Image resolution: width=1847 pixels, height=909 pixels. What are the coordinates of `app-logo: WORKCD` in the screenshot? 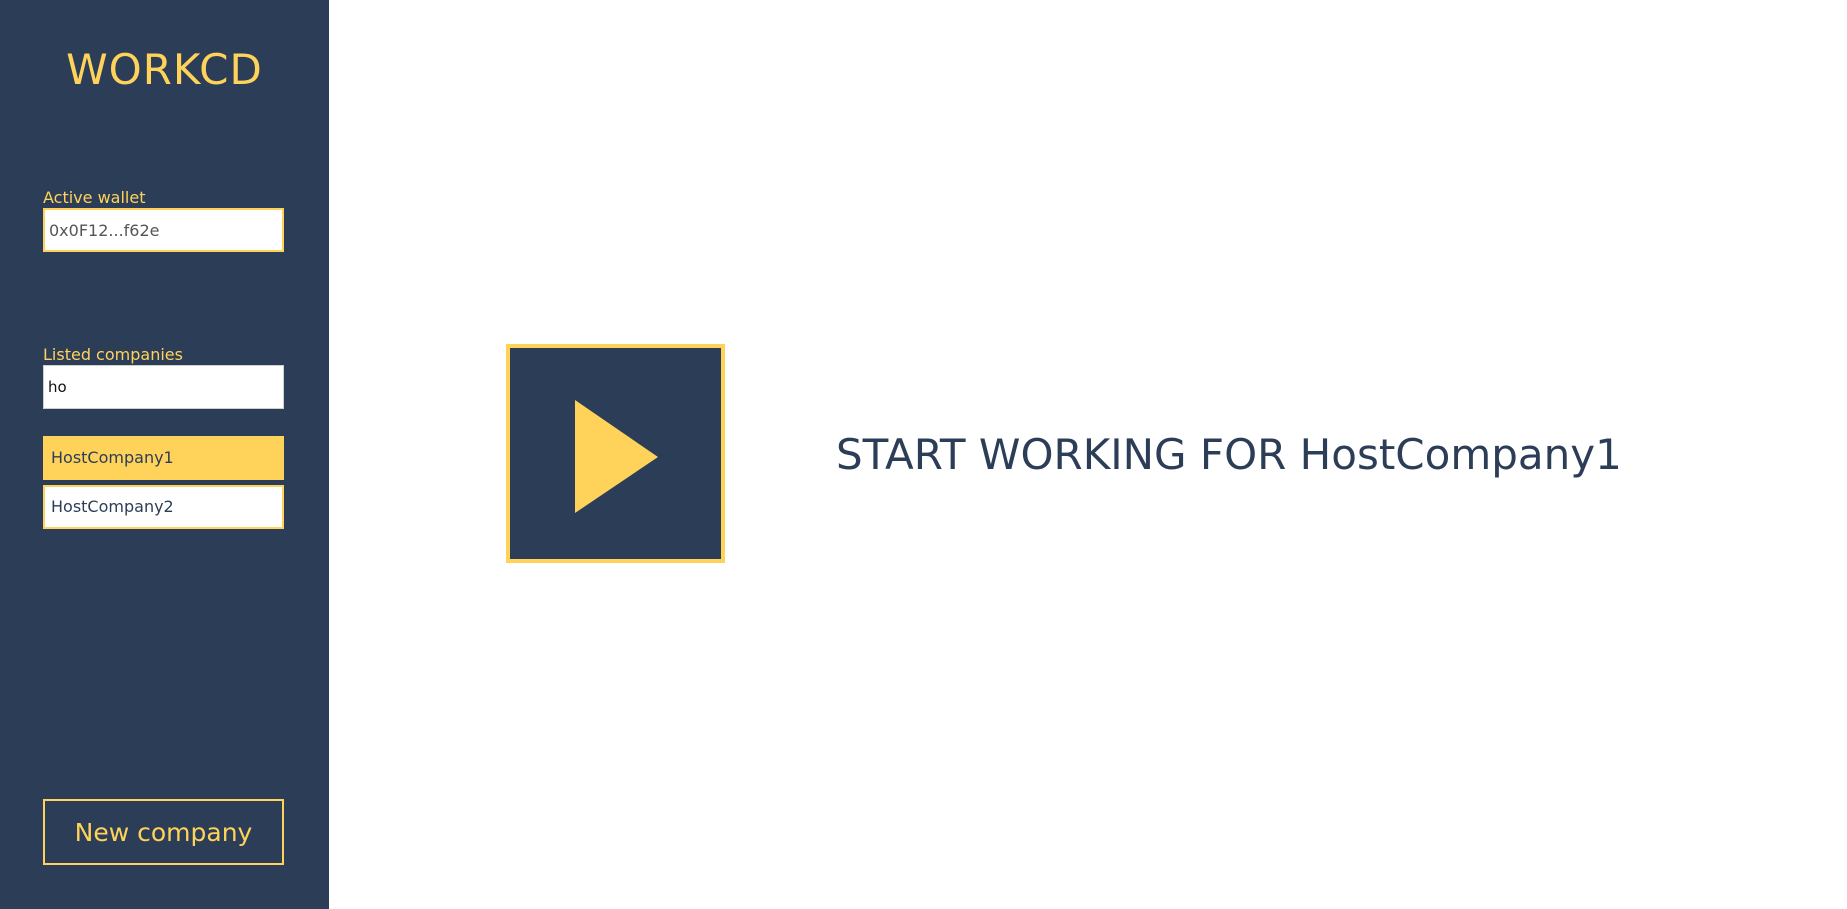 It's located at (164, 69).